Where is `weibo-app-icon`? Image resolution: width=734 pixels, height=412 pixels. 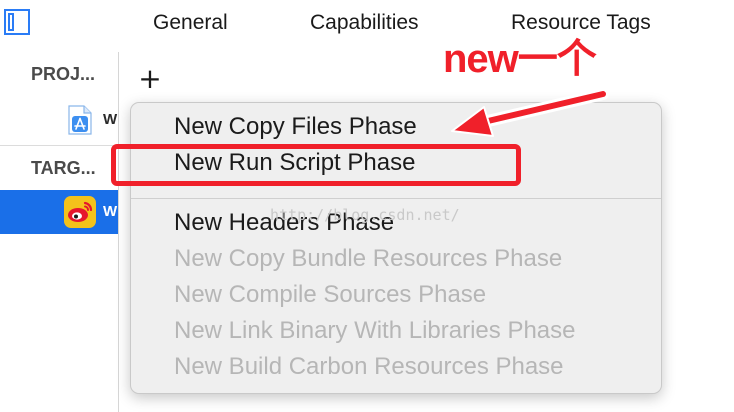
weibo-app-icon is located at coordinates (80, 212).